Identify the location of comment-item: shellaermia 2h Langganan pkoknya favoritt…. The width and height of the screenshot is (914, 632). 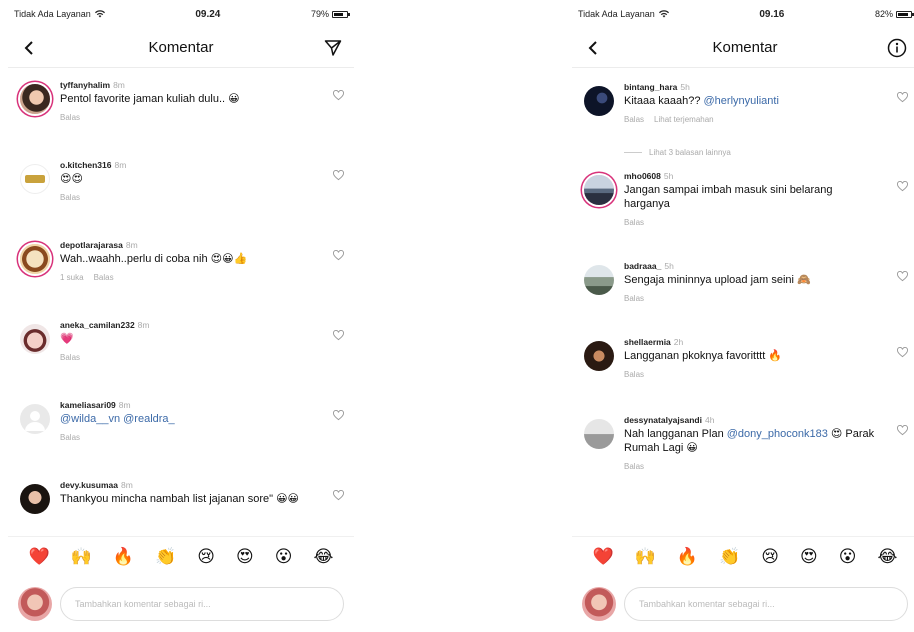
(743, 376).